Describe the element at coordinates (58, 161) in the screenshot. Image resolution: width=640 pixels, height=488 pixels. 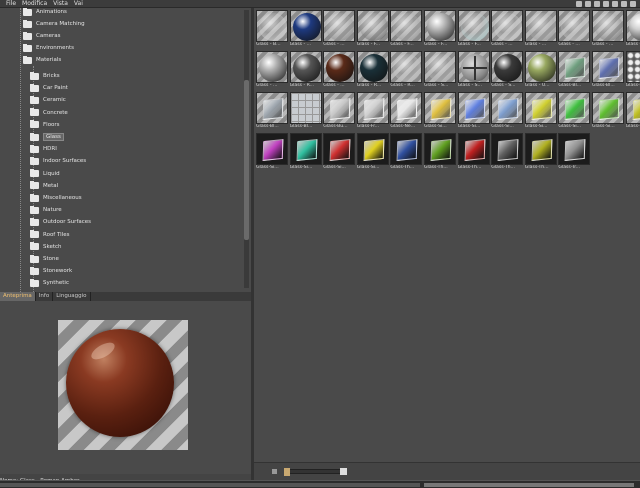
I see `tree-item: Indoor Surfaces` at that location.